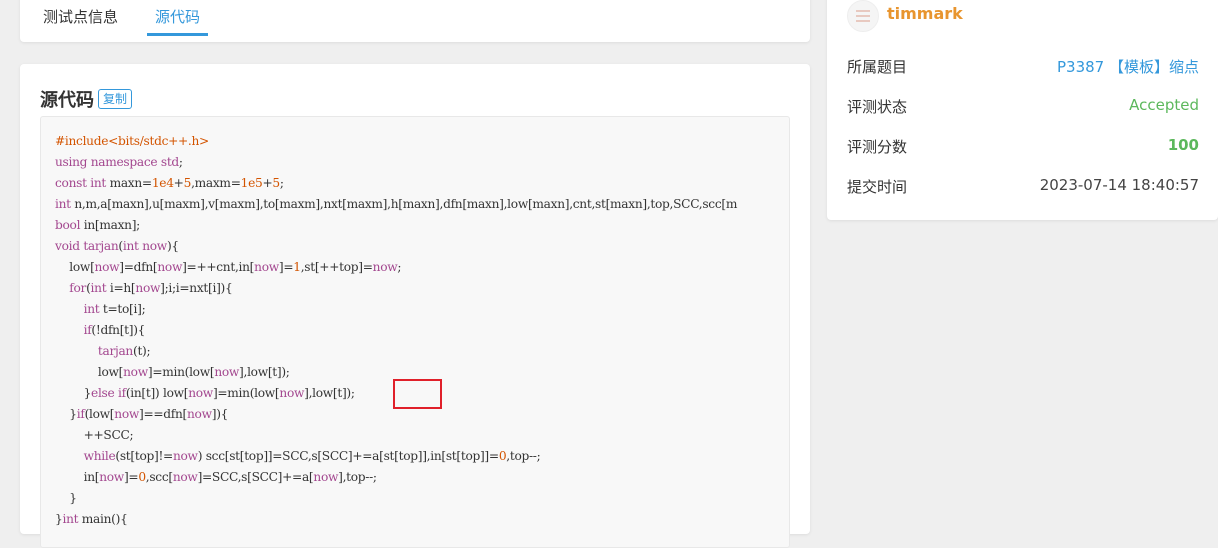 The height and width of the screenshot is (548, 1218). Describe the element at coordinates (119, 162) in the screenshot. I see `code-line: using namespace std;` at that location.